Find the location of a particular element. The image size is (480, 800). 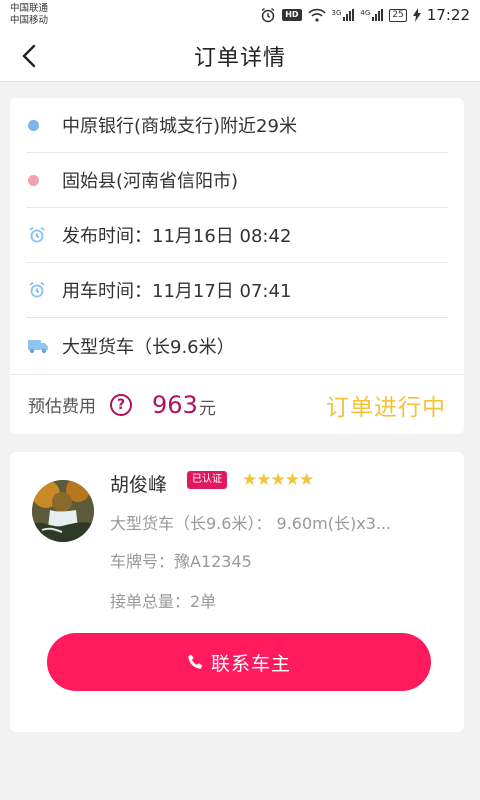

origin-address: 中原银行(商城支行)附近29米 is located at coordinates (179, 126).